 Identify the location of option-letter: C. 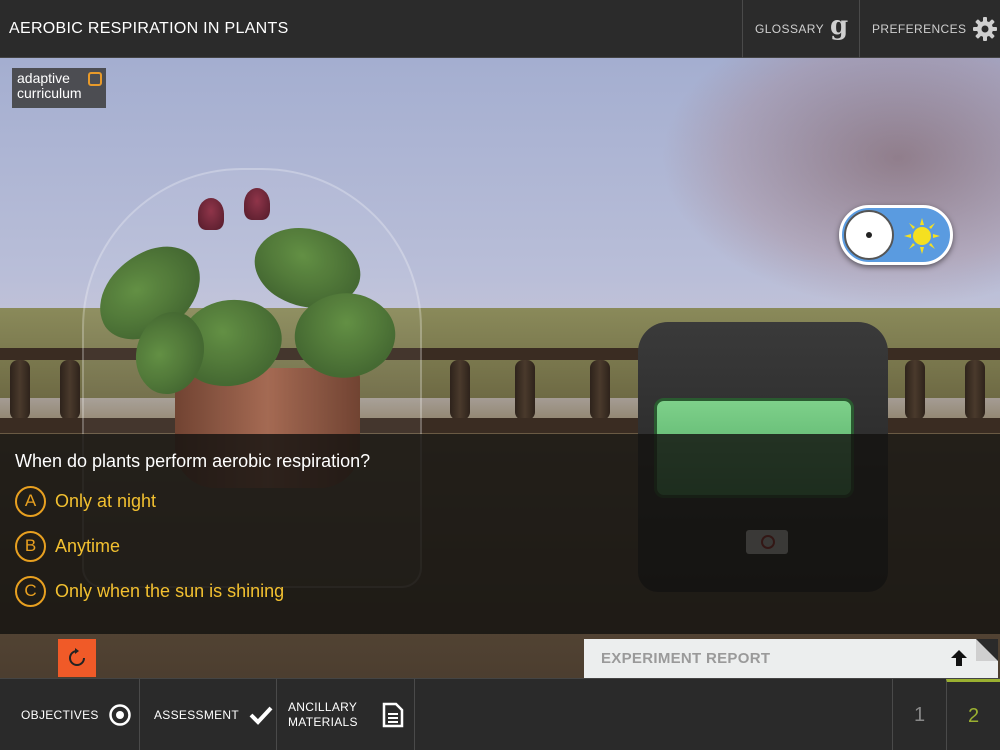
(30, 591).